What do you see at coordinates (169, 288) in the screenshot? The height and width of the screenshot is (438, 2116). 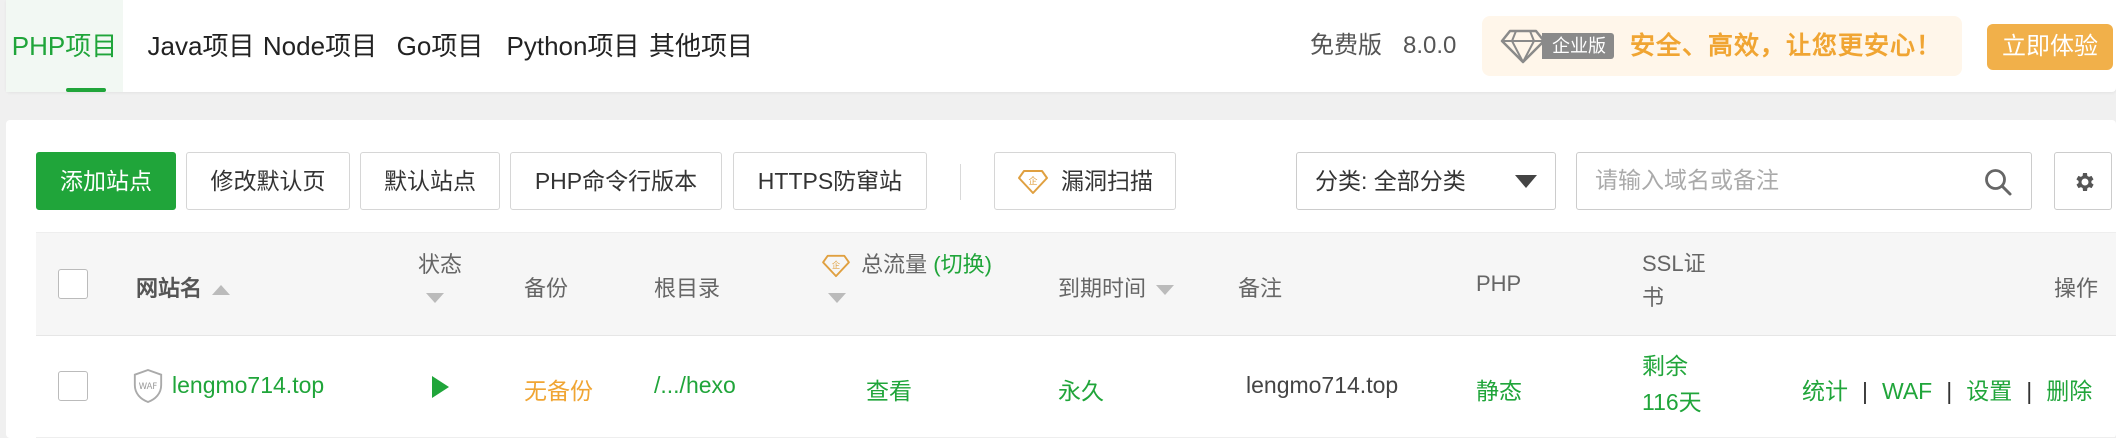 I see `header-site-name-label: 网站名` at bounding box center [169, 288].